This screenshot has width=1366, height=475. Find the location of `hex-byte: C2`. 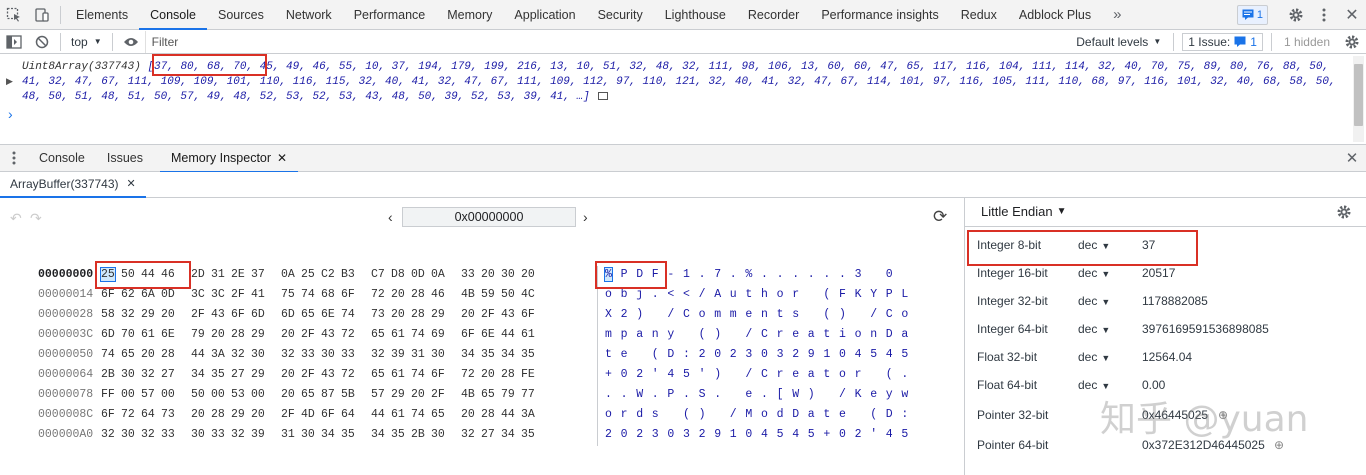

hex-byte: C2 is located at coordinates (328, 274).